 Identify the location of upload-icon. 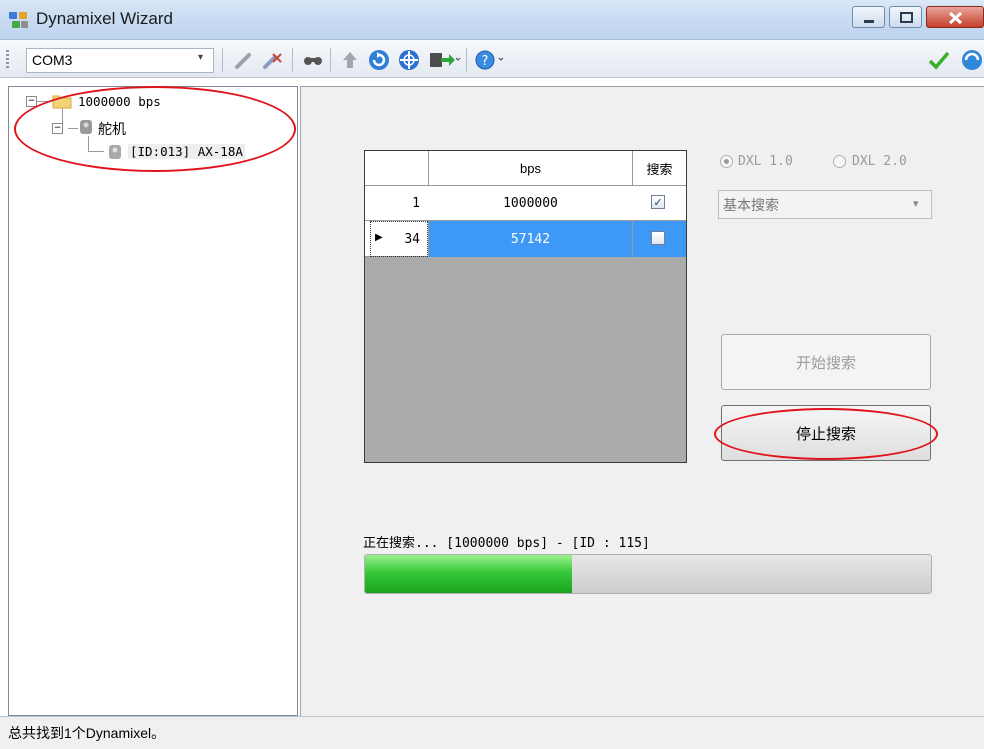
(350, 60).